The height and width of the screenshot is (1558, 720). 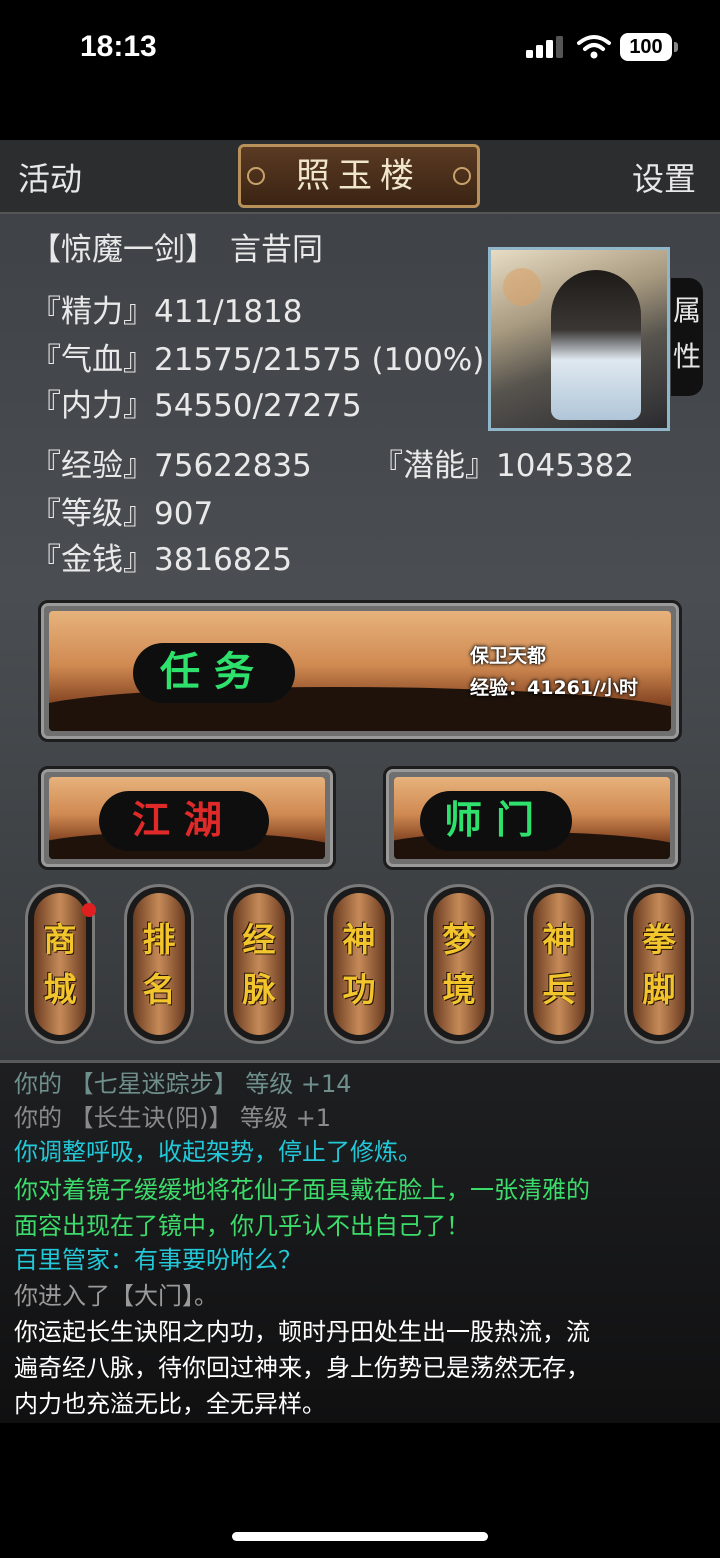 I want to click on log-line: 你调整呼吸，收起架势，停止了修炼。, so click(x=218, y=1152).